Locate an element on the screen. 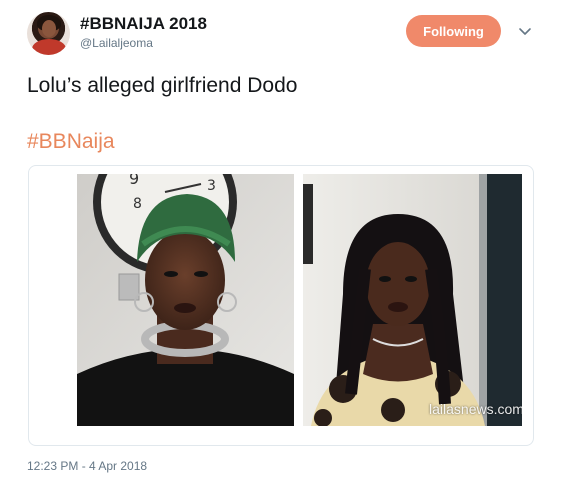  watermark-text: lailasnews.com is located at coordinates (475, 409).